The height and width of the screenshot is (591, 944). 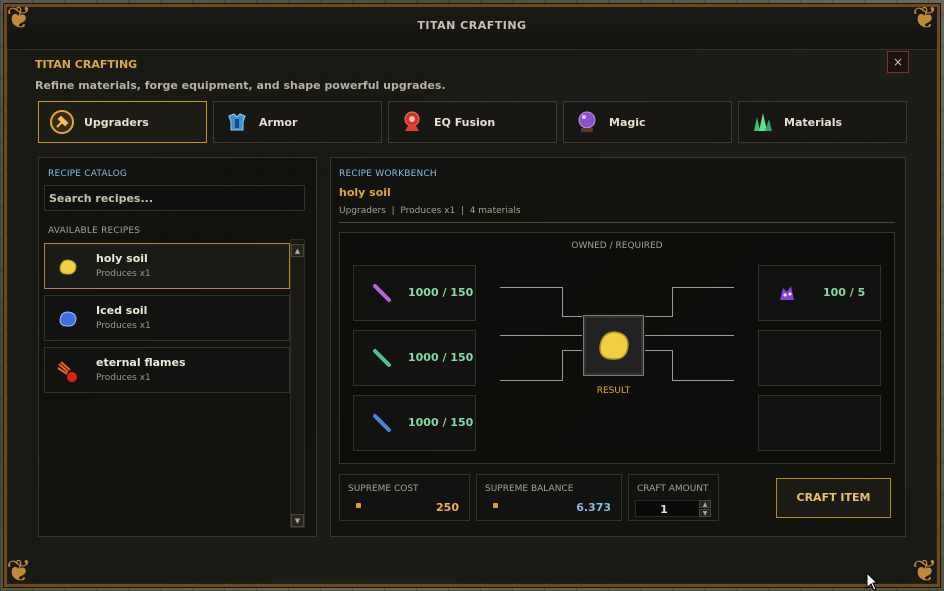 I want to click on tab-label: Upgraders, so click(x=116, y=122).